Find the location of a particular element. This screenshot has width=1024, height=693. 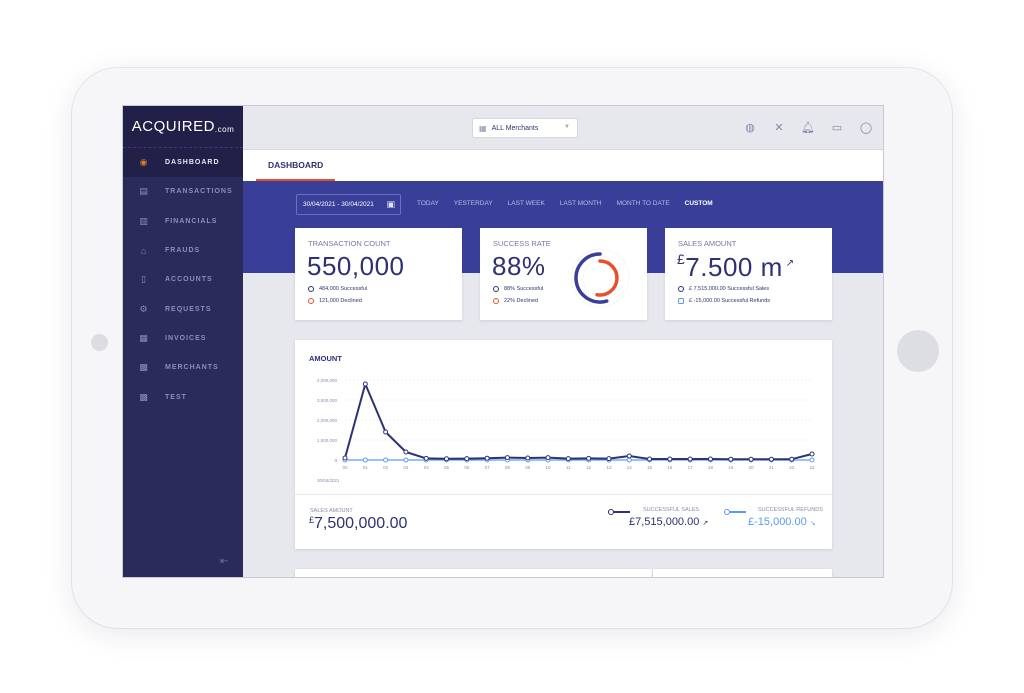

y-tick-label: 2,000,000 is located at coordinates (327, 420).